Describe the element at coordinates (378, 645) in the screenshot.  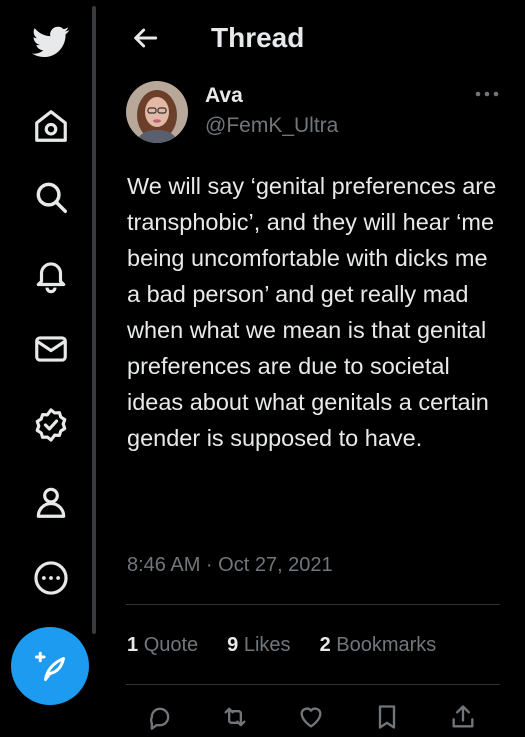
I see `bookmarks-stat: 2 Bookmarks` at that location.